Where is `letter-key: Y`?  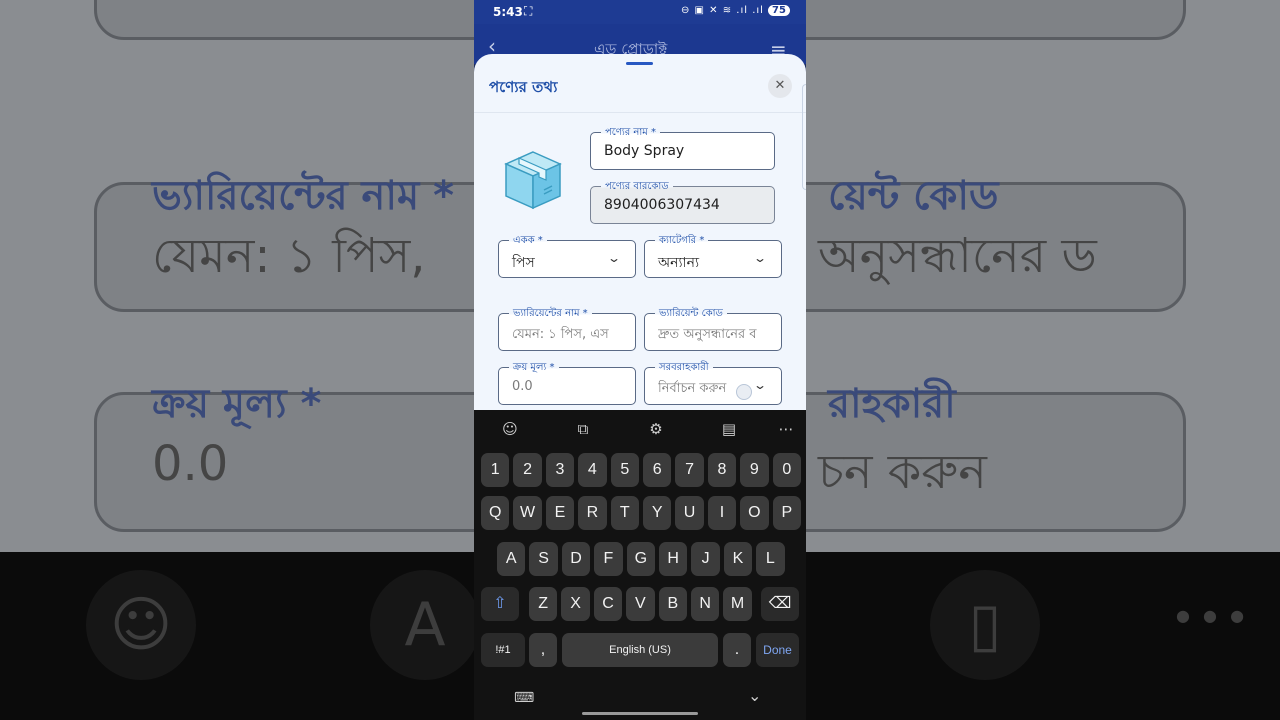 letter-key: Y is located at coordinates (657, 513).